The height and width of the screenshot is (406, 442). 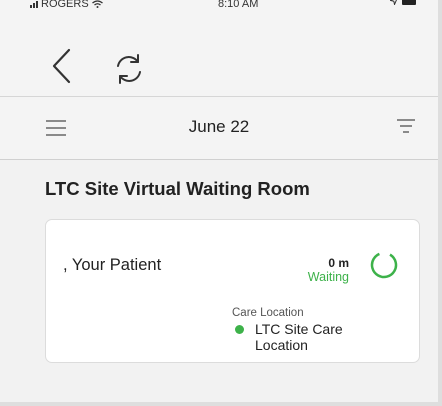 What do you see at coordinates (338, 263) in the screenshot?
I see `wait-time: 0 m` at bounding box center [338, 263].